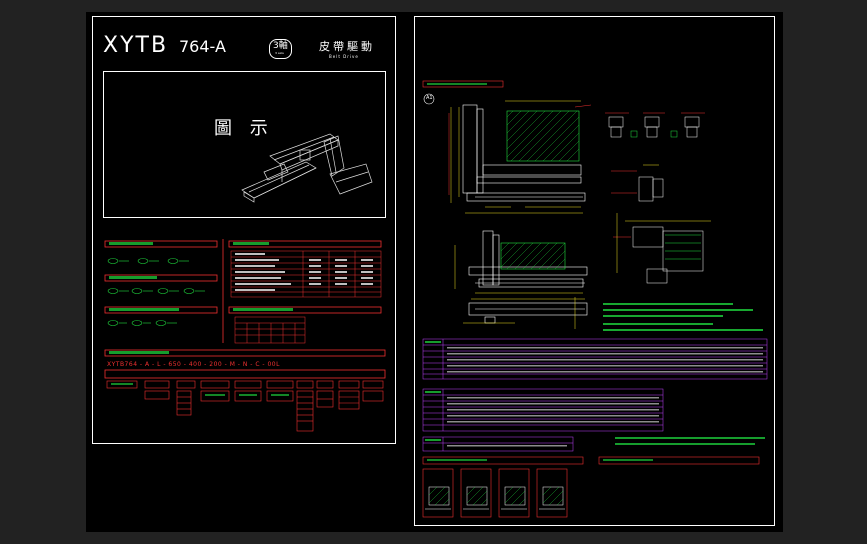 The width and height of the screenshot is (867, 544). What do you see at coordinates (245, 335) in the screenshot?
I see `spec-sections-left` at bounding box center [245, 335].